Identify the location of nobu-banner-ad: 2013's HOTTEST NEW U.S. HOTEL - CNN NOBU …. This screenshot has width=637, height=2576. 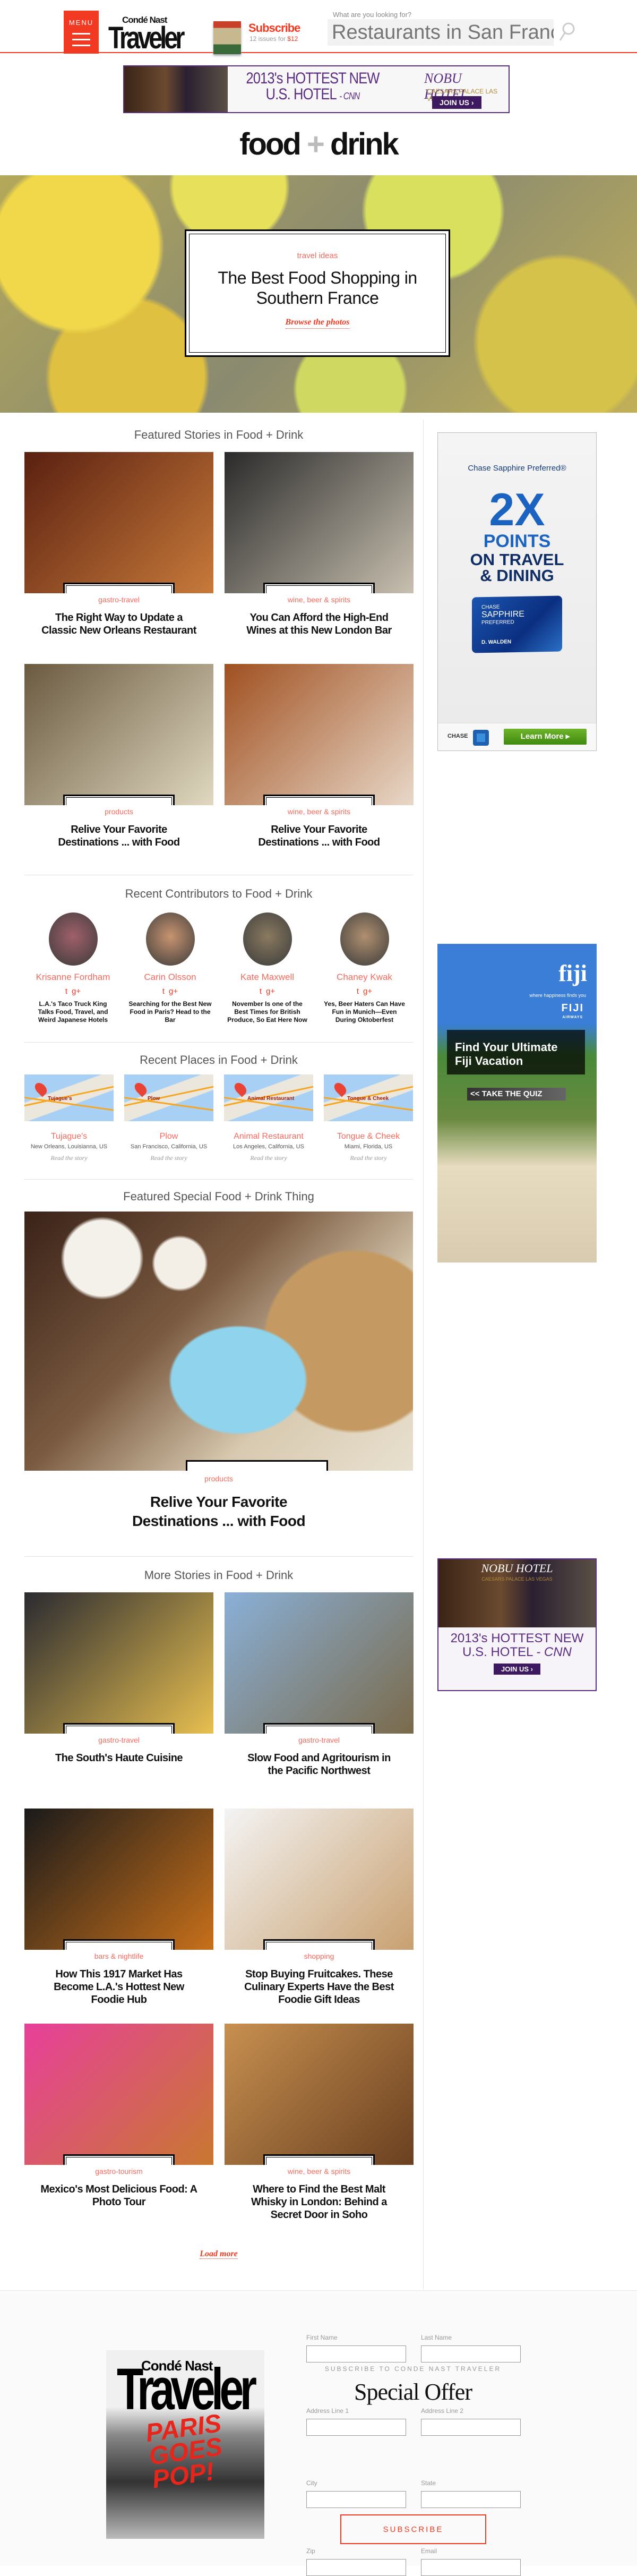
(316, 89).